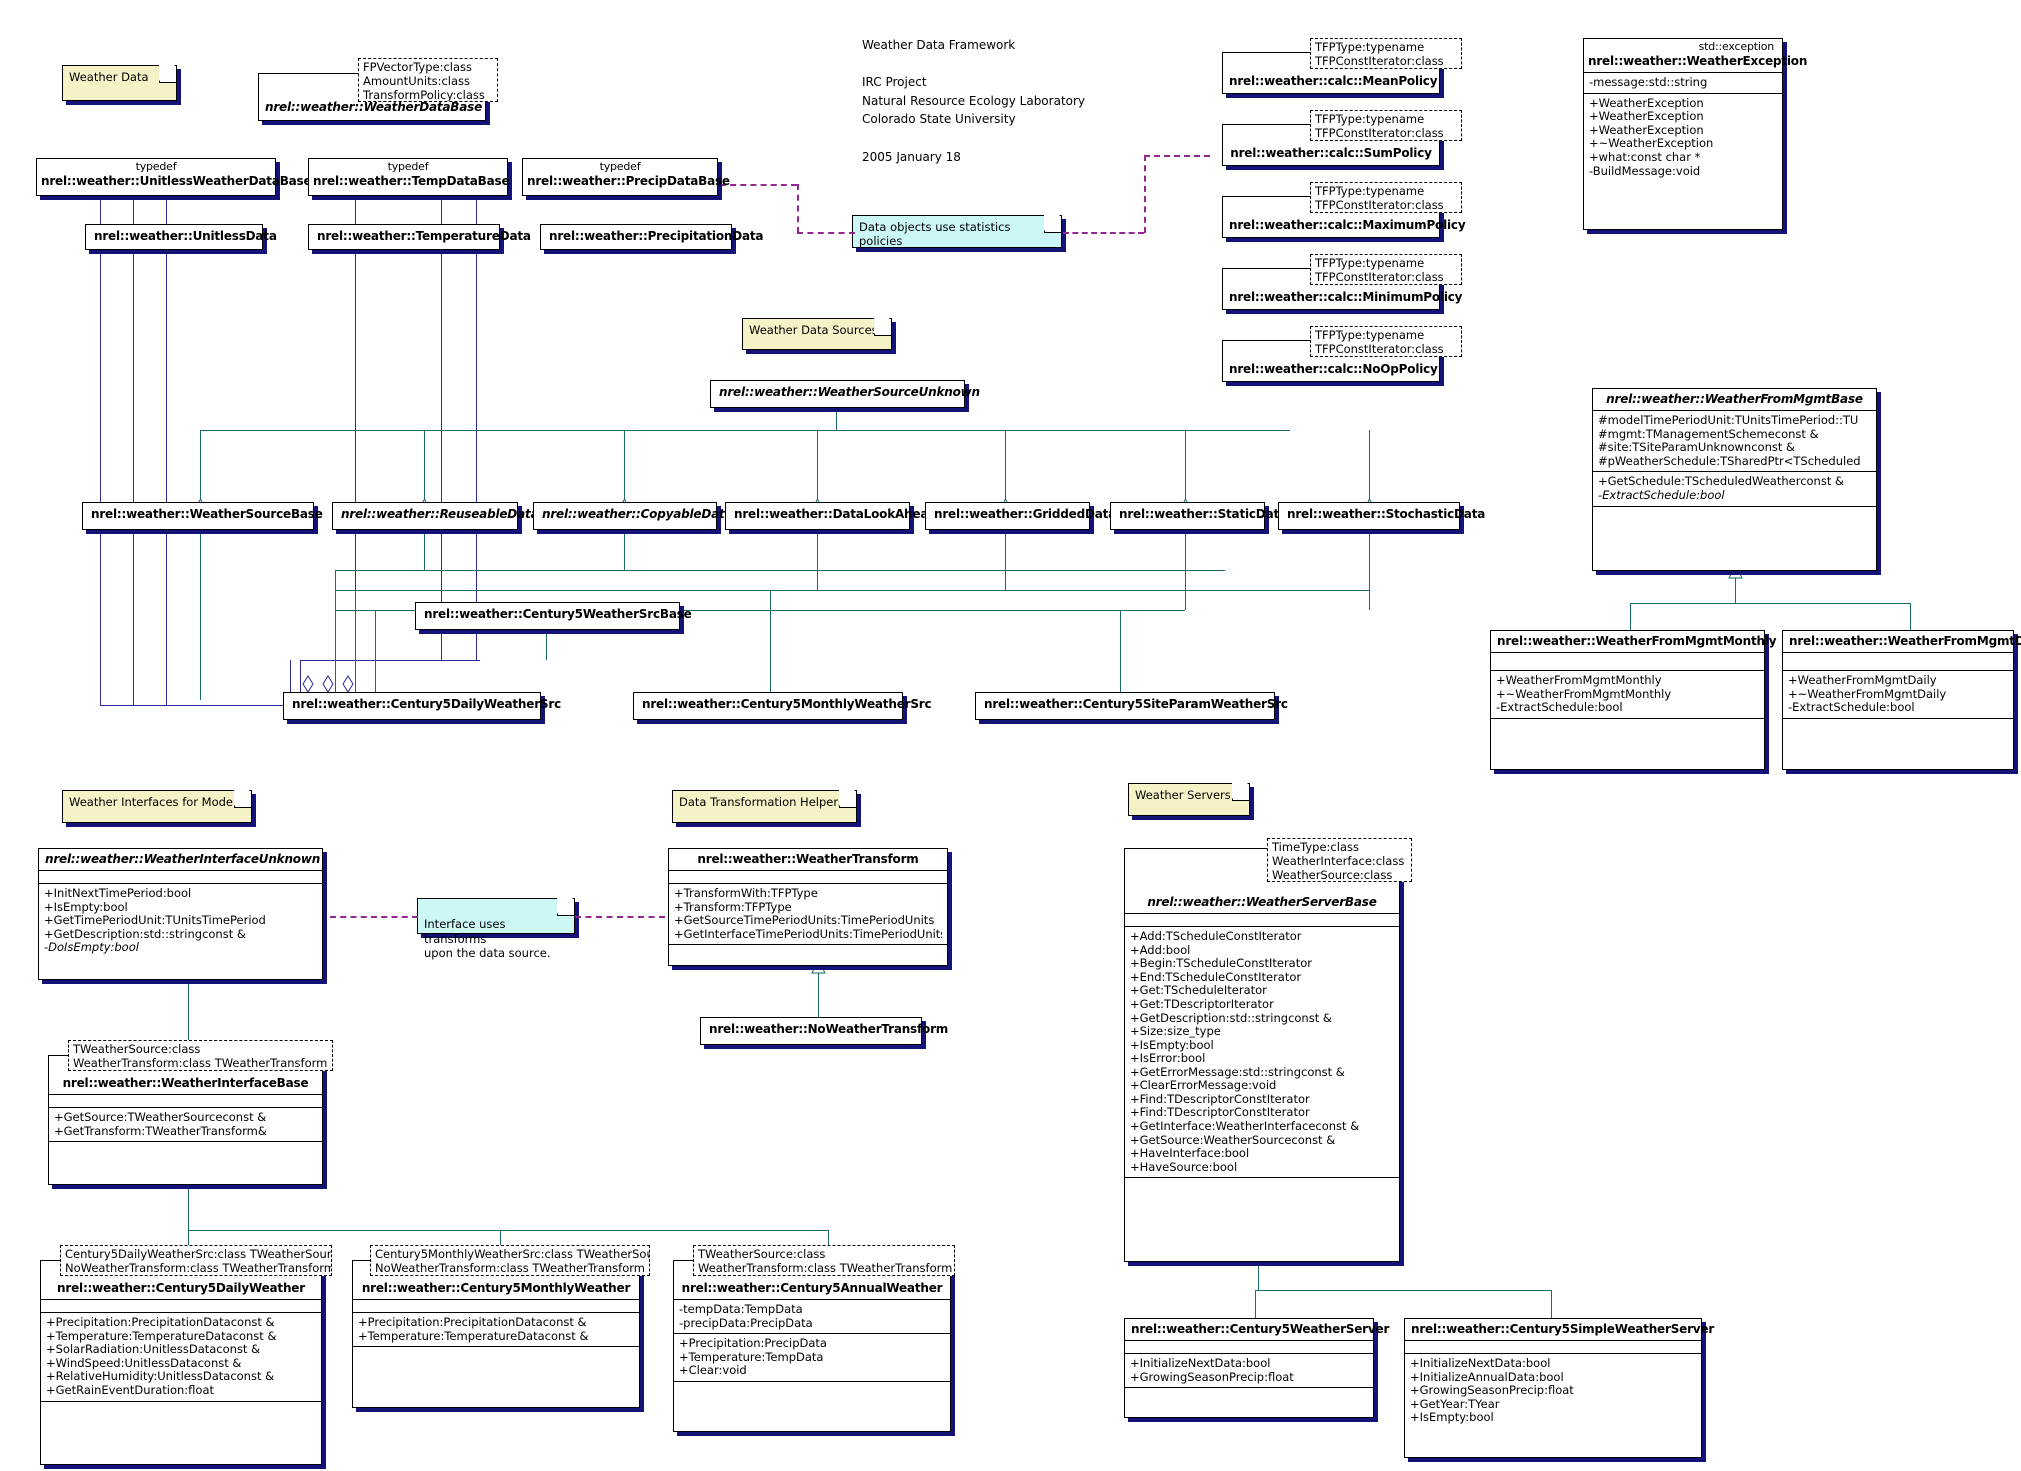  Describe the element at coordinates (1736, 46) in the screenshot. I see `class-stereotype: std::exception` at that location.